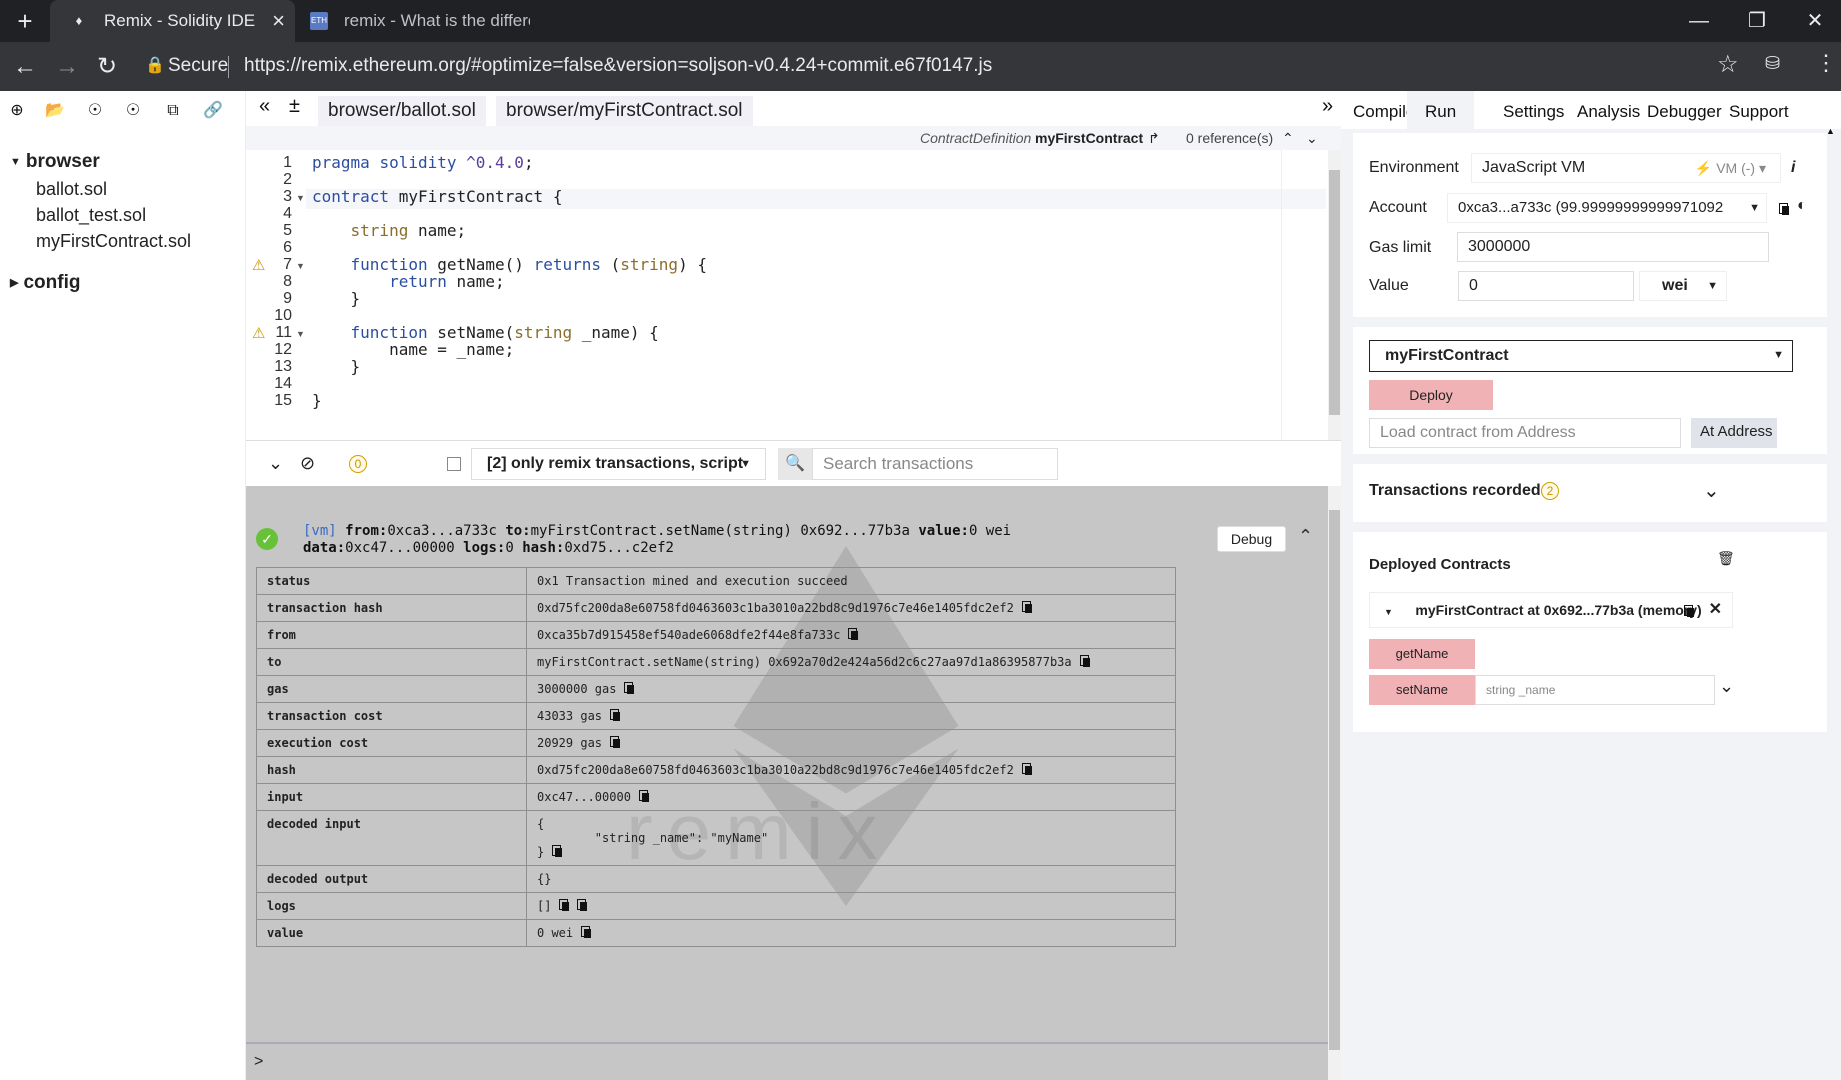 The width and height of the screenshot is (1841, 1080). Describe the element at coordinates (795, 464) in the screenshot. I see `search-icon: 🔍` at that location.